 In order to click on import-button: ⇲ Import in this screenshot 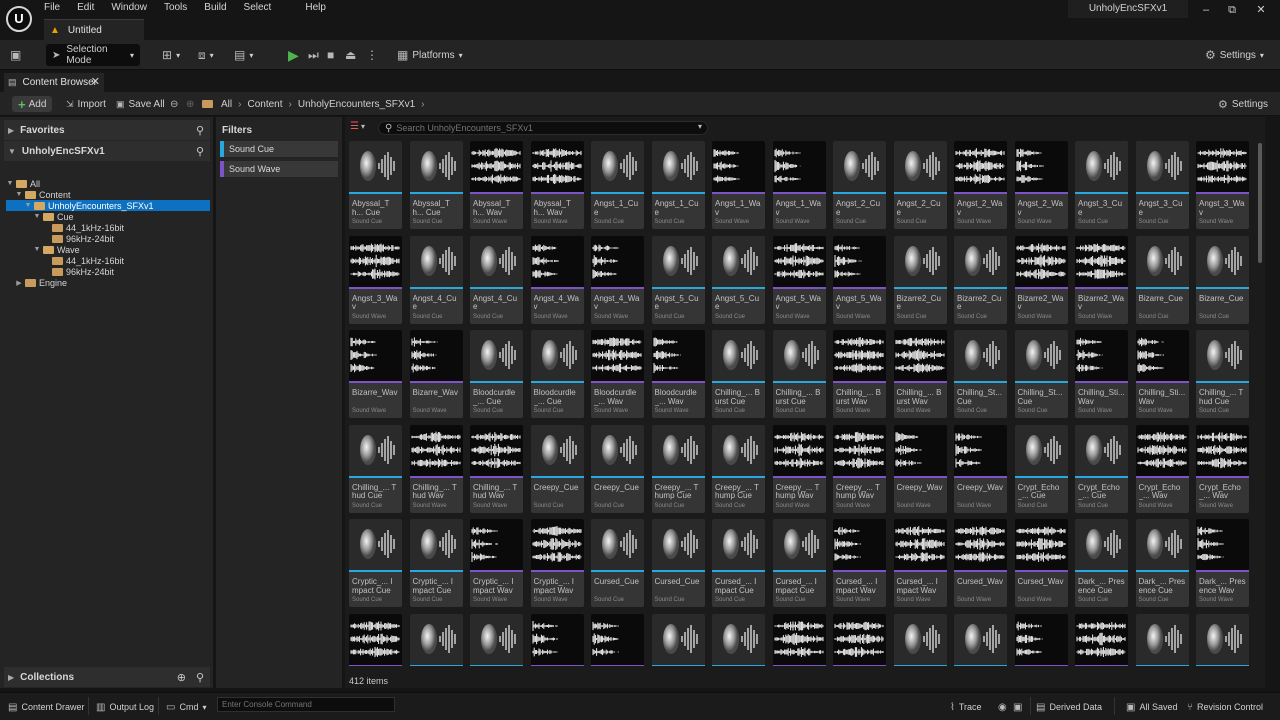, I will do `click(86, 104)`.